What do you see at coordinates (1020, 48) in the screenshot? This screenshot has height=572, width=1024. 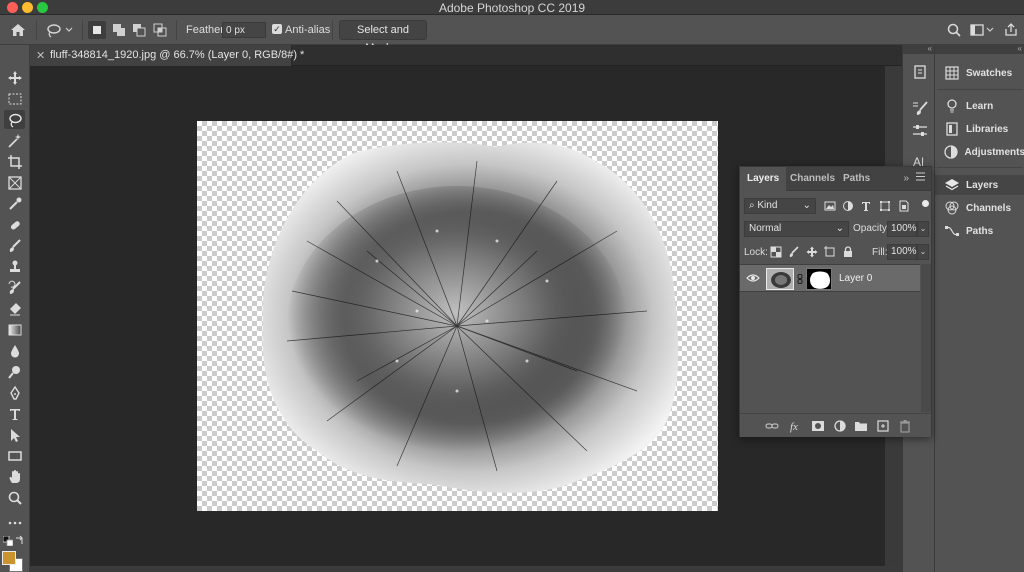 I see `collapse-panels-icon: «` at bounding box center [1020, 48].